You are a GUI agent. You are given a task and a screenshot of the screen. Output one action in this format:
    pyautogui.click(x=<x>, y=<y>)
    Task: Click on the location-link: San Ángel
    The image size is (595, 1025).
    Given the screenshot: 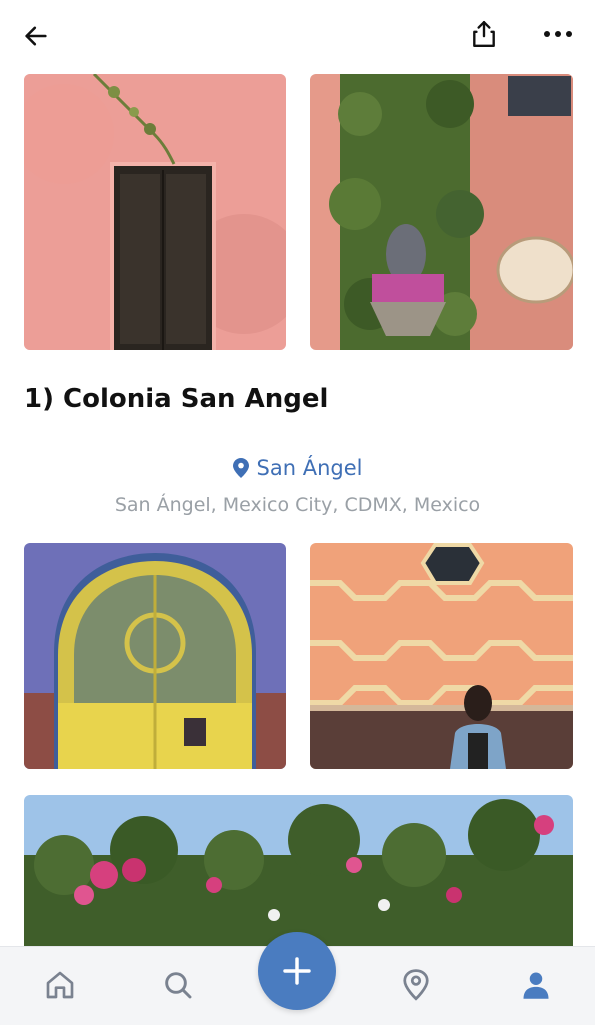 What is the action you would take?
    pyautogui.click(x=297, y=468)
    